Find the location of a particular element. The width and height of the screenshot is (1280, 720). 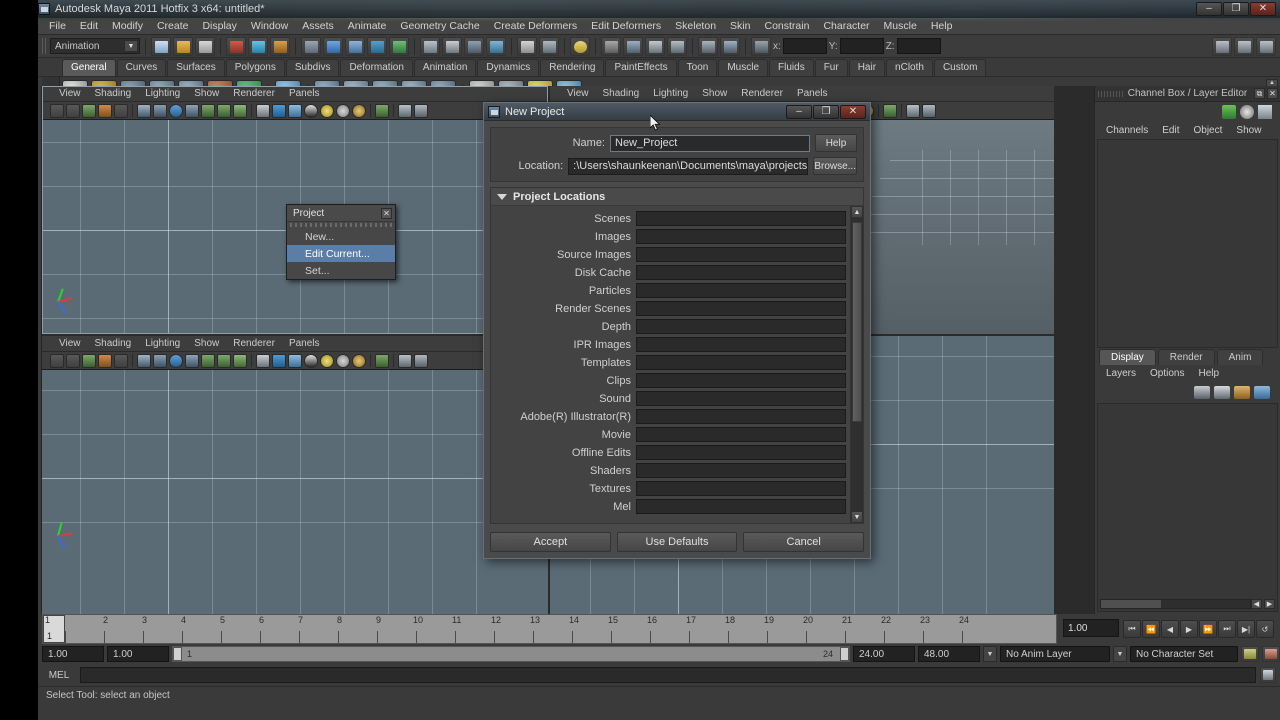

open-scene-icon is located at coordinates (183, 46).